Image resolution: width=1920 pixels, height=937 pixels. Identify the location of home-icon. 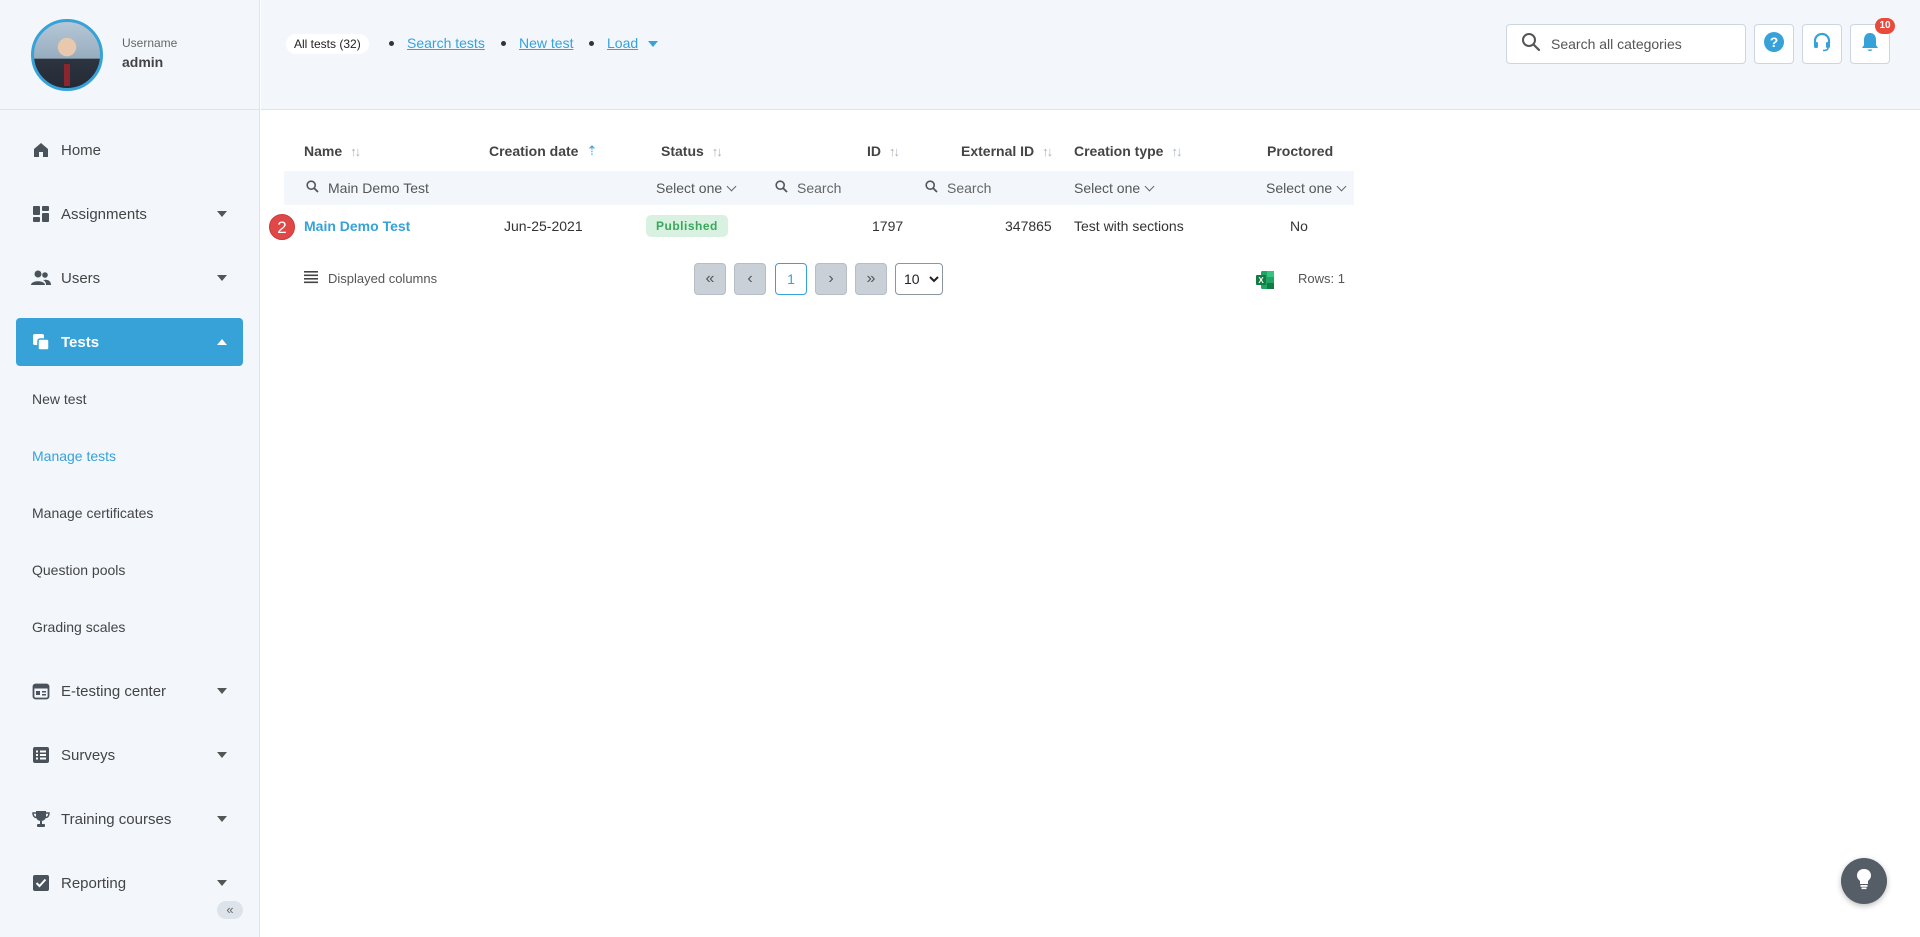
(41, 150).